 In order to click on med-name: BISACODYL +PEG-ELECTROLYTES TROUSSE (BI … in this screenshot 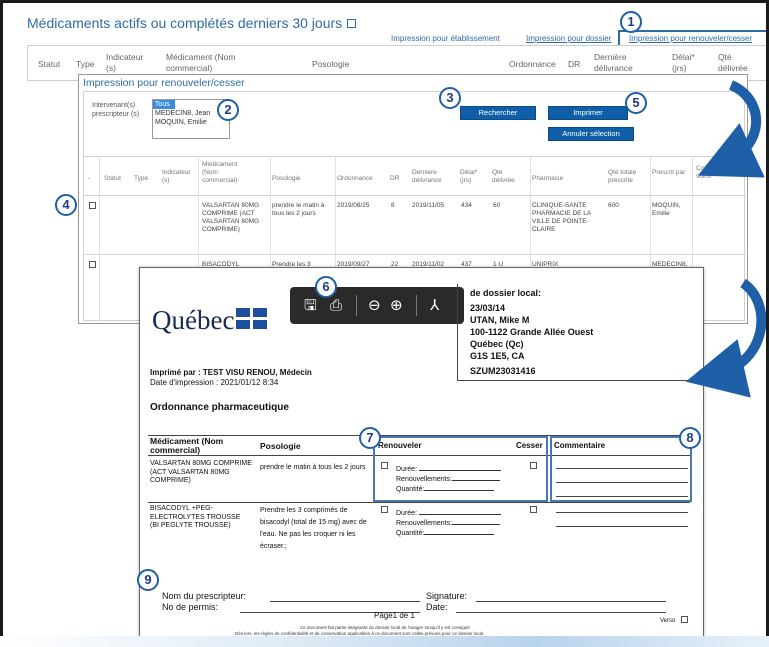, I will do `click(195, 517)`.